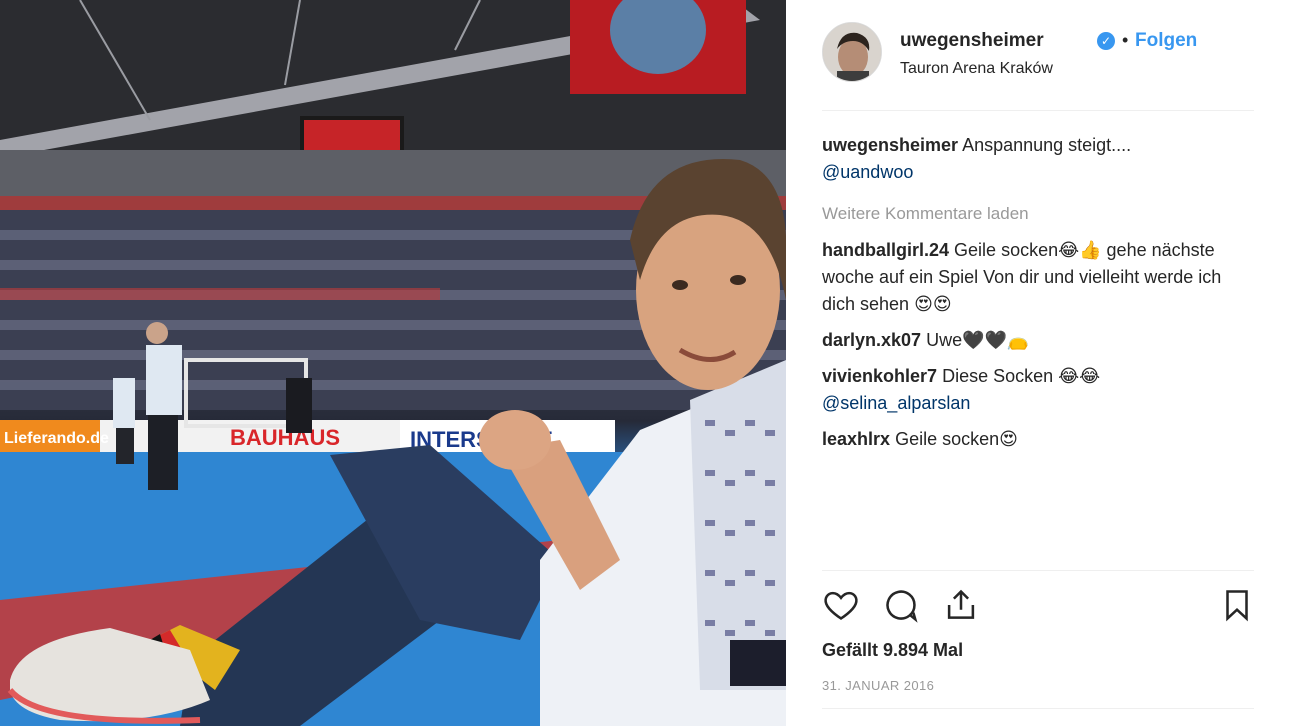 This screenshot has height=726, width=1290. Describe the element at coordinates (285, 437) in the screenshot. I see `banner-bauhaus: BAUHAUS` at that location.